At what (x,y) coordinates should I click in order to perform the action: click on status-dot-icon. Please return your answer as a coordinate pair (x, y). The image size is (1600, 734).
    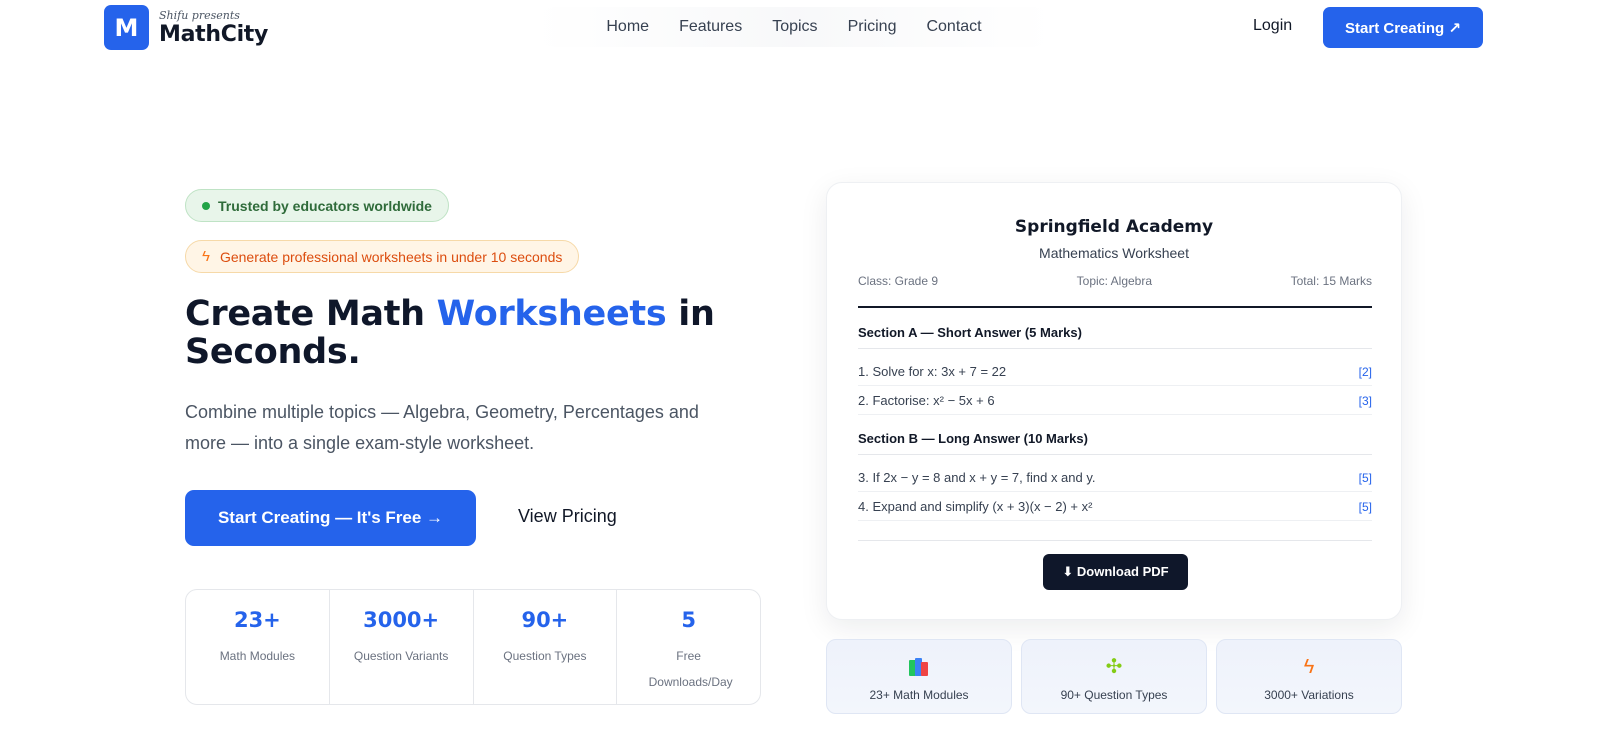
    Looking at the image, I should click on (206, 205).